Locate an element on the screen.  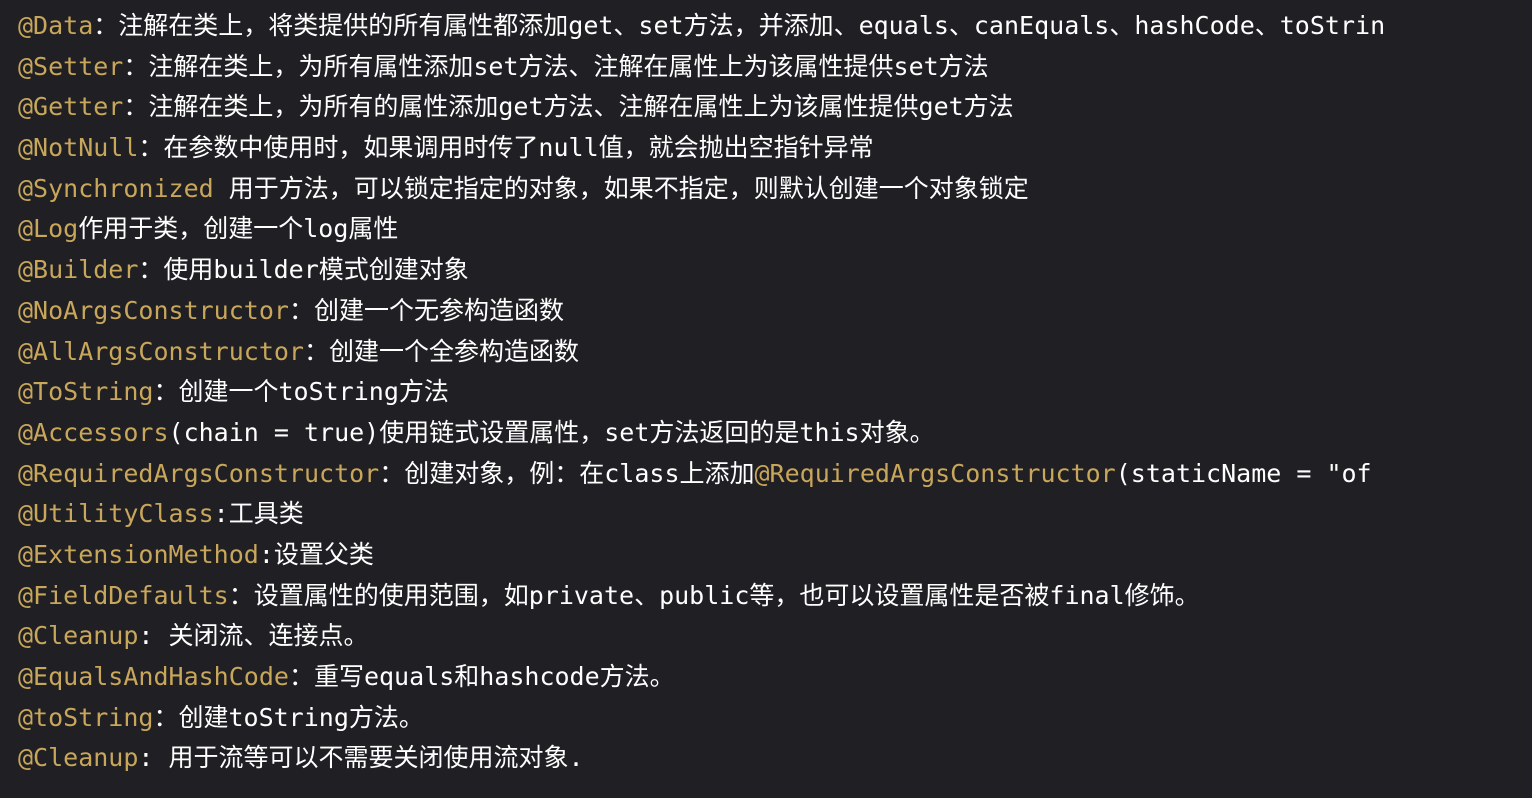
annotation-description: ：在参数中使用时，如果调用时传了null值，就会抛出空指针异常 is located at coordinates (506, 148).